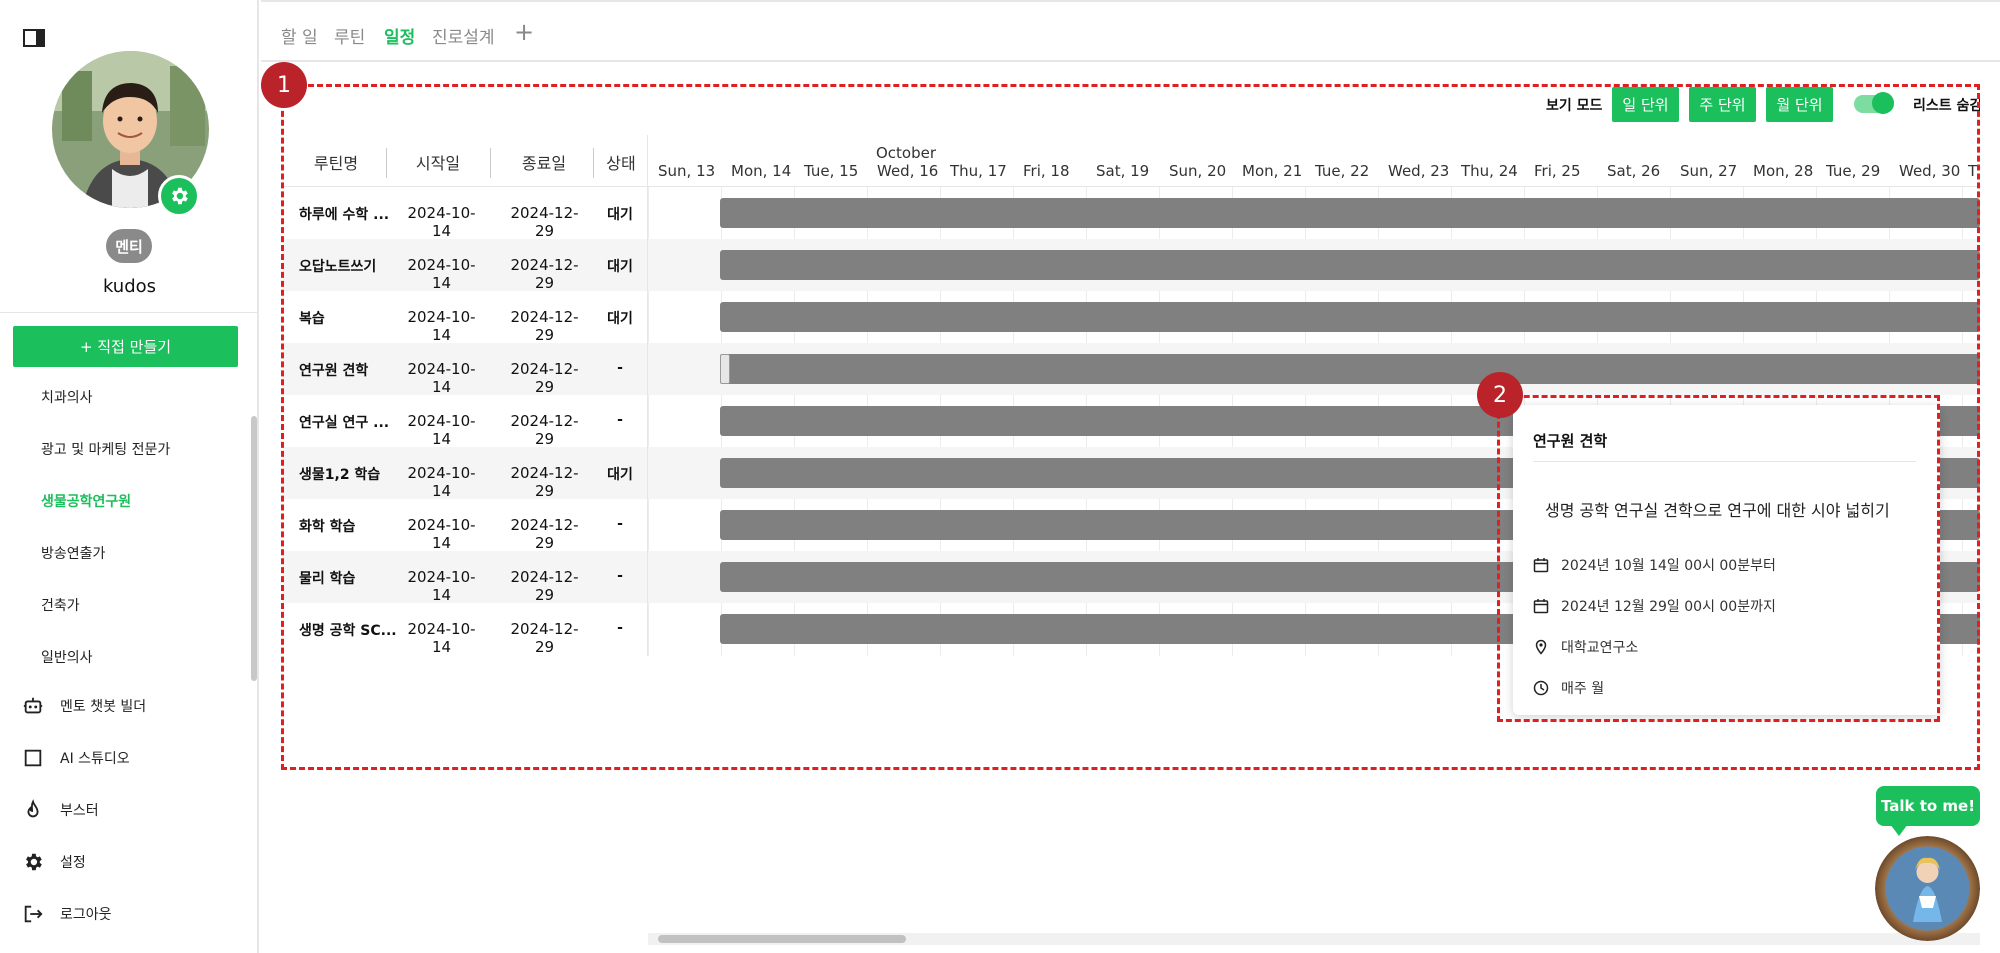 This screenshot has width=2000, height=953. What do you see at coordinates (399, 35) in the screenshot?
I see `tab-schedule: 일정` at bounding box center [399, 35].